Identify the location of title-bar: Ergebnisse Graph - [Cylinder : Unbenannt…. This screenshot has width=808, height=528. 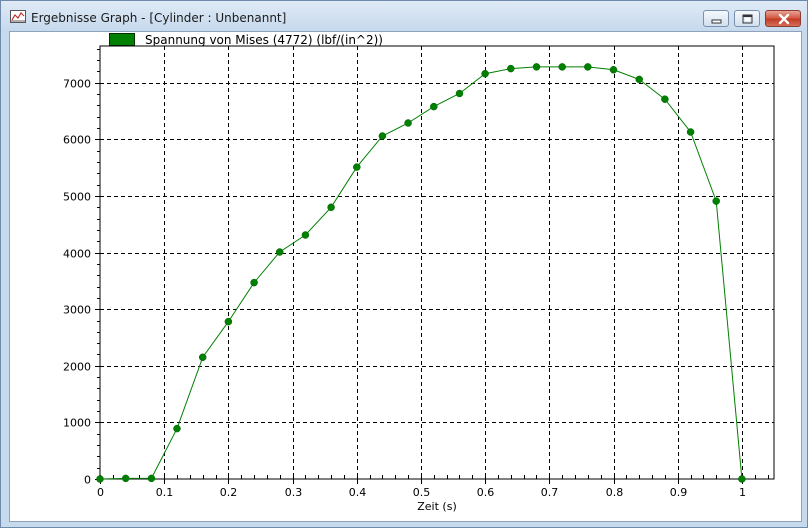
(404, 16).